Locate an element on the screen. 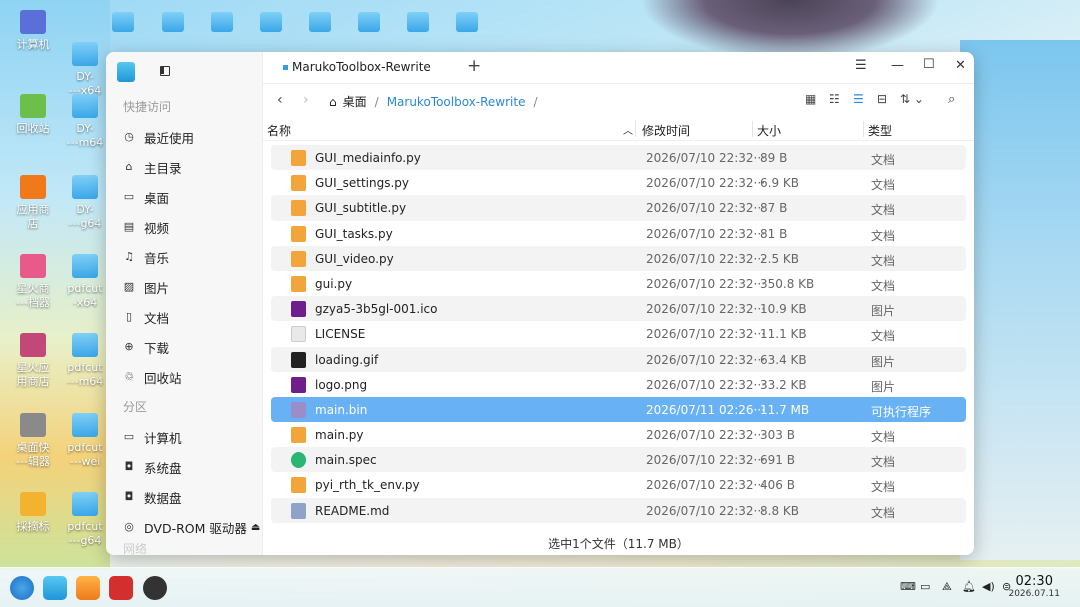 The height and width of the screenshot is (607, 1080). desktop-icon: ▭ is located at coordinates (129, 196).